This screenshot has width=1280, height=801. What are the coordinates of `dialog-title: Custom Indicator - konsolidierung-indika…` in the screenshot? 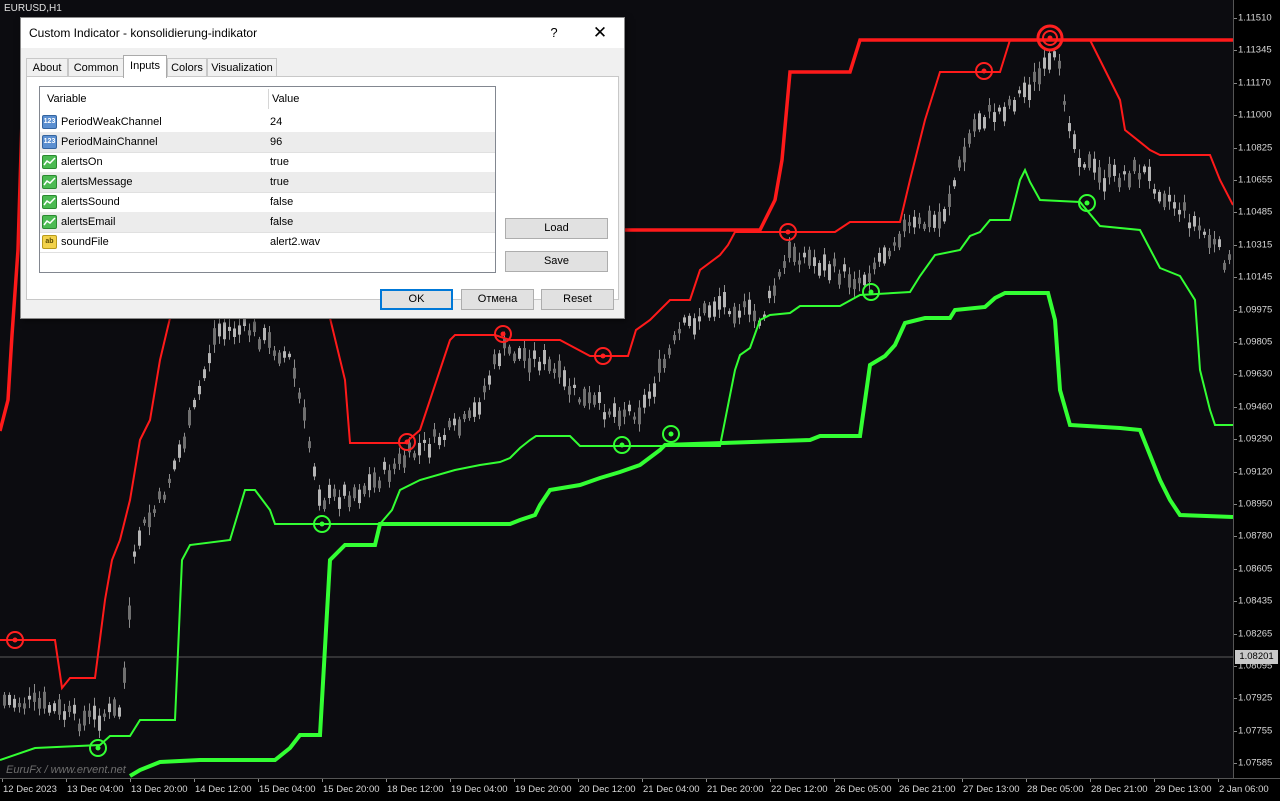 It's located at (143, 33).